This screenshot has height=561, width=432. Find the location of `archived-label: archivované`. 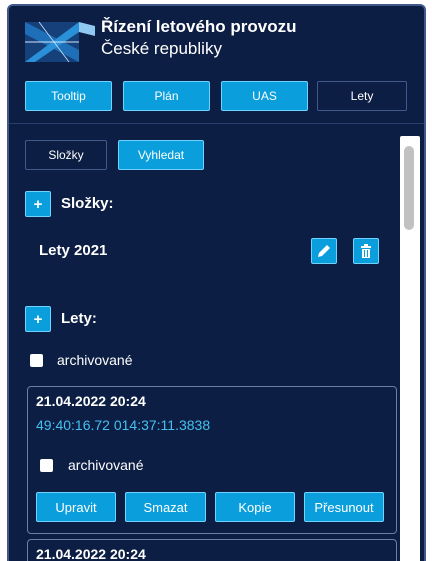

archived-label: archivované is located at coordinates (95, 360).